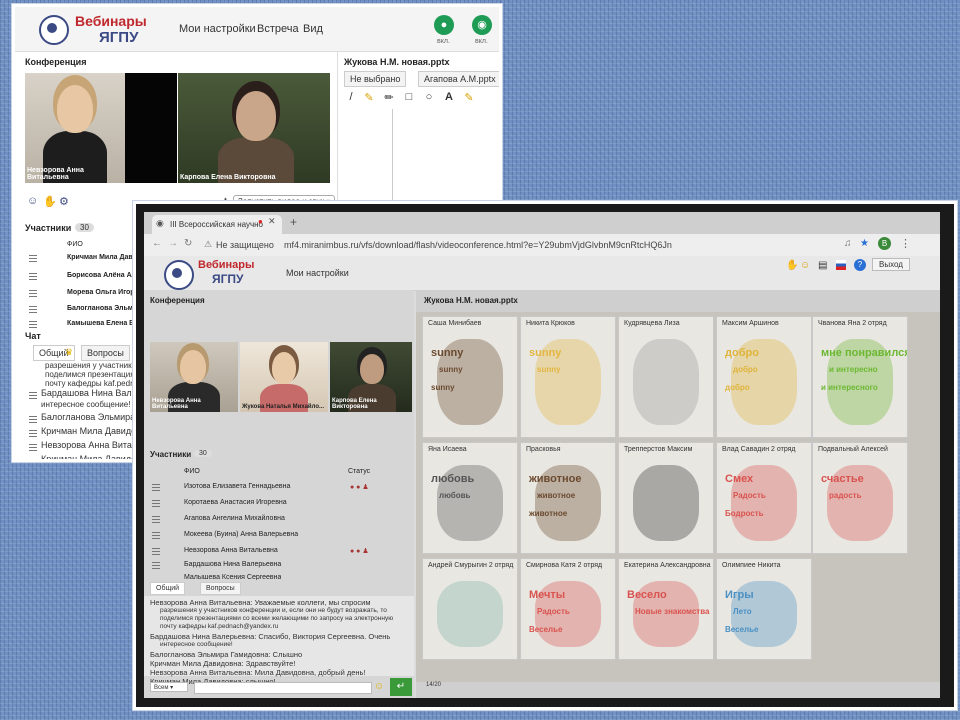  What do you see at coordinates (841, 265) in the screenshot?
I see `language-flag-icon` at bounding box center [841, 265].